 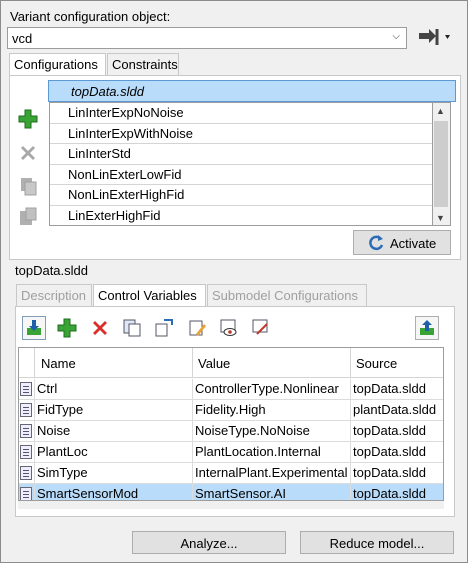 What do you see at coordinates (54, 295) in the screenshot?
I see `tab-description: Description` at bounding box center [54, 295].